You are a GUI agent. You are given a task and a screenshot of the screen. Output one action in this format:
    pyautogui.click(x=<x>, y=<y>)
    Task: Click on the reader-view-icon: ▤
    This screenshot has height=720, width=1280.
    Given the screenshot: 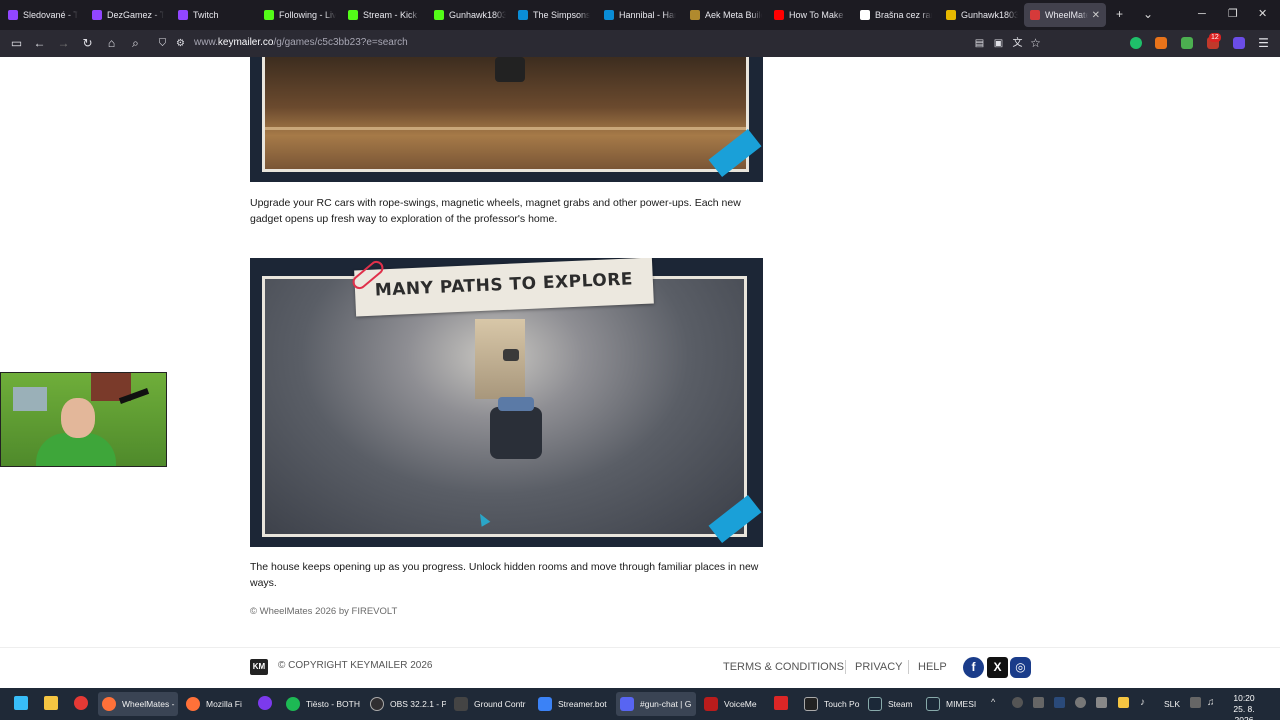 What is the action you would take?
    pyautogui.click(x=979, y=43)
    